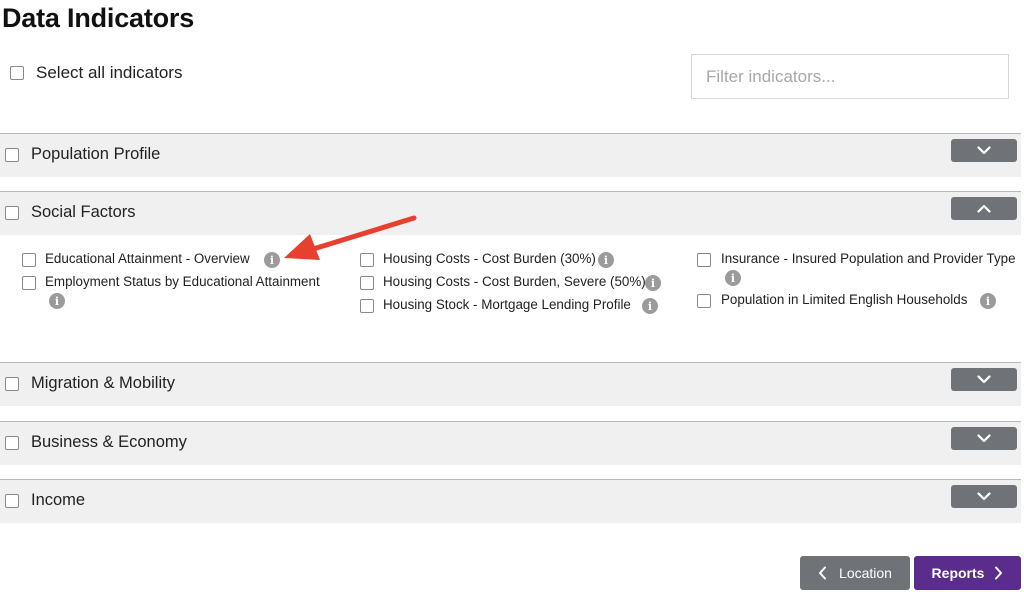  Describe the element at coordinates (103, 383) in the screenshot. I see `section-label: Migration & Mobility` at that location.